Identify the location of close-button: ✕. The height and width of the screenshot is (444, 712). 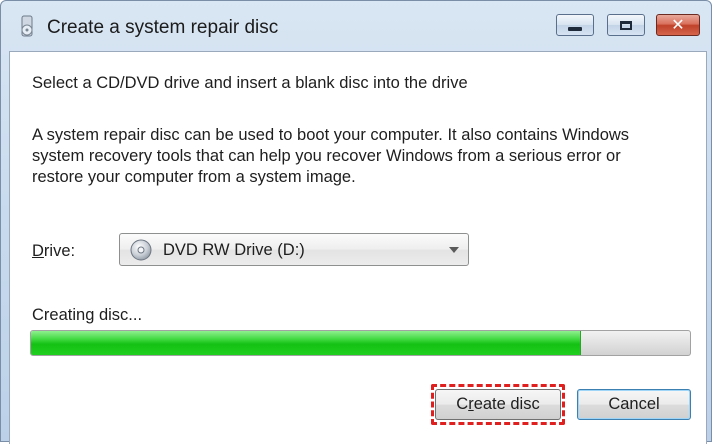
(678, 25).